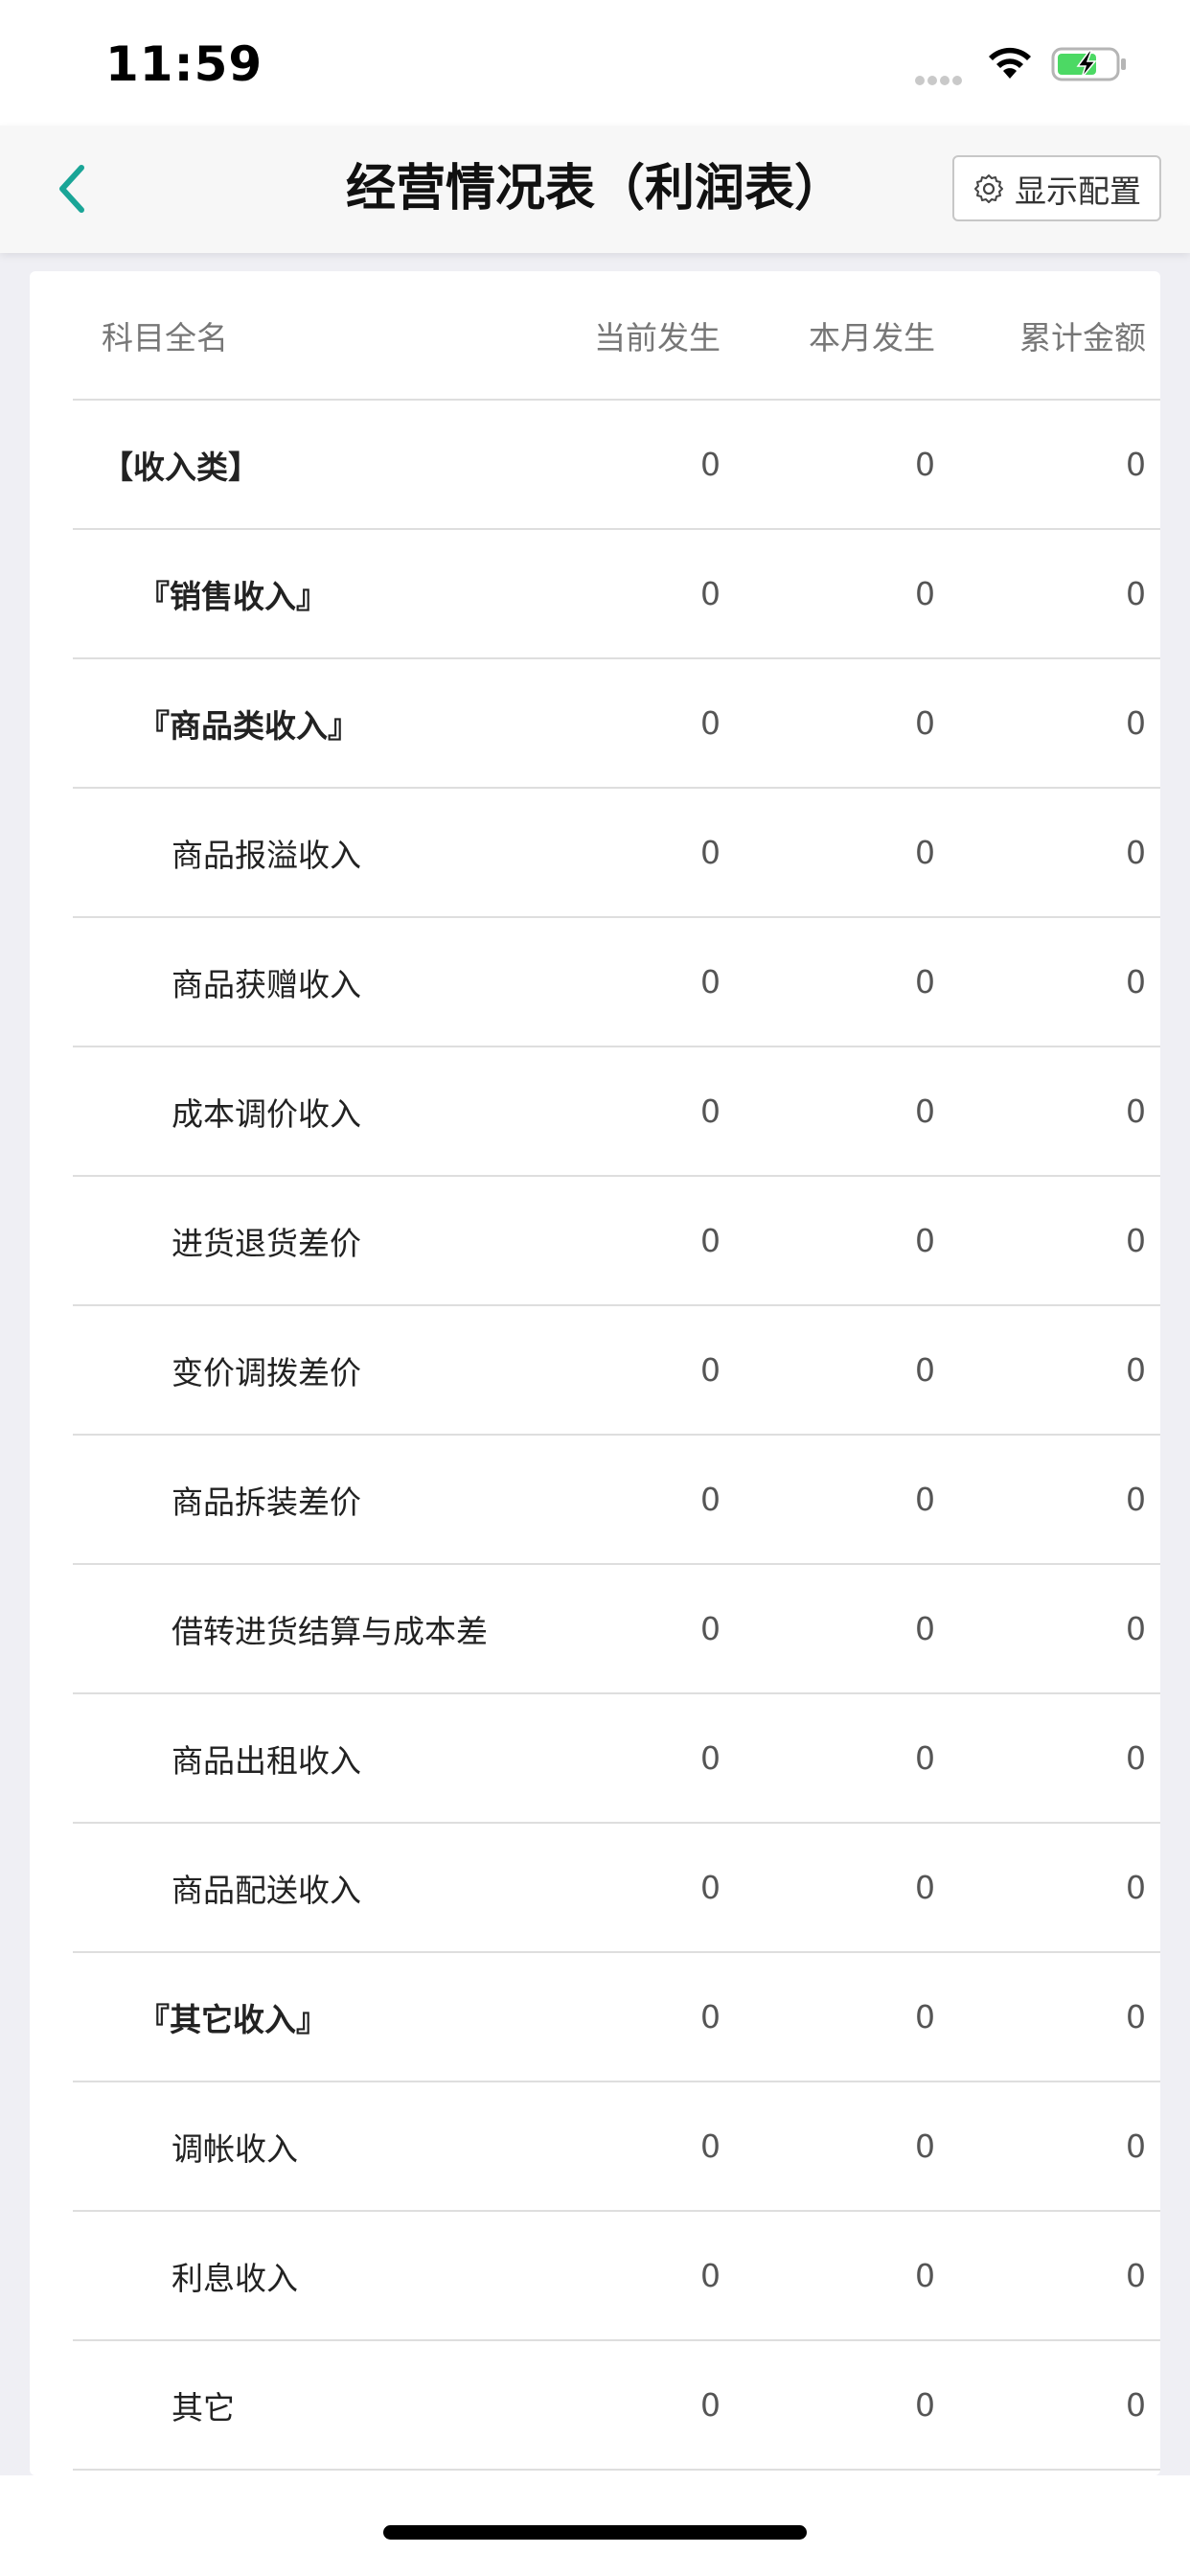 The width and height of the screenshot is (1190, 2576). What do you see at coordinates (266, 1243) in the screenshot?
I see `account-name: 进货退货差价` at bounding box center [266, 1243].